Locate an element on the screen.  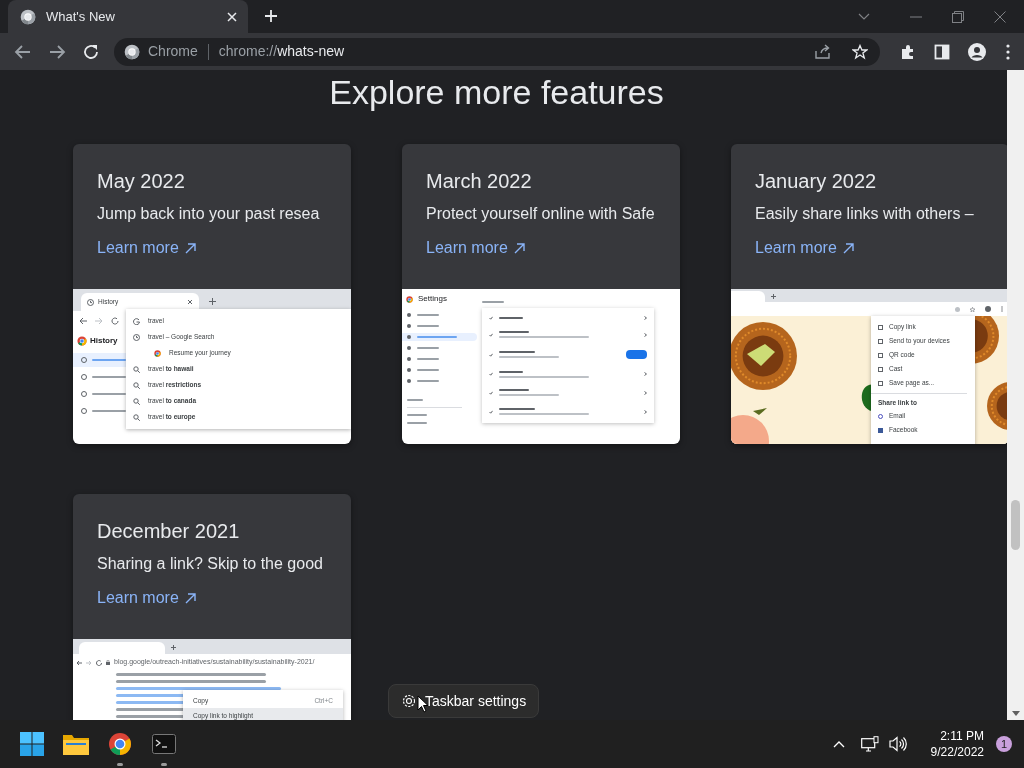
close-window-icon is located at coordinates (1000, 16).